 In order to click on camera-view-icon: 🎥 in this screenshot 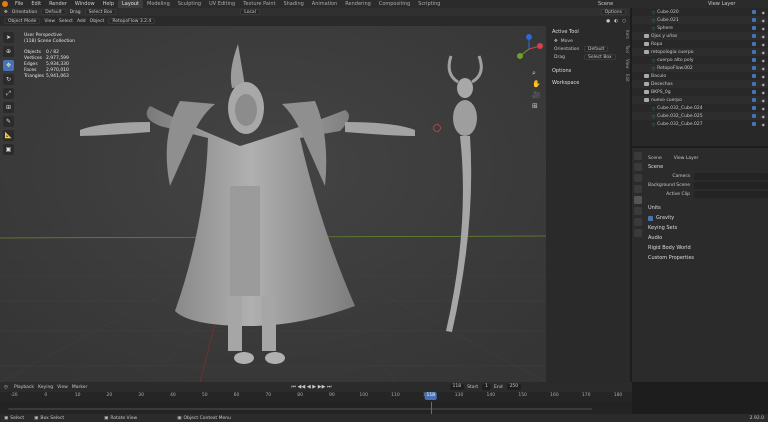, I will do `click(536, 95)`.